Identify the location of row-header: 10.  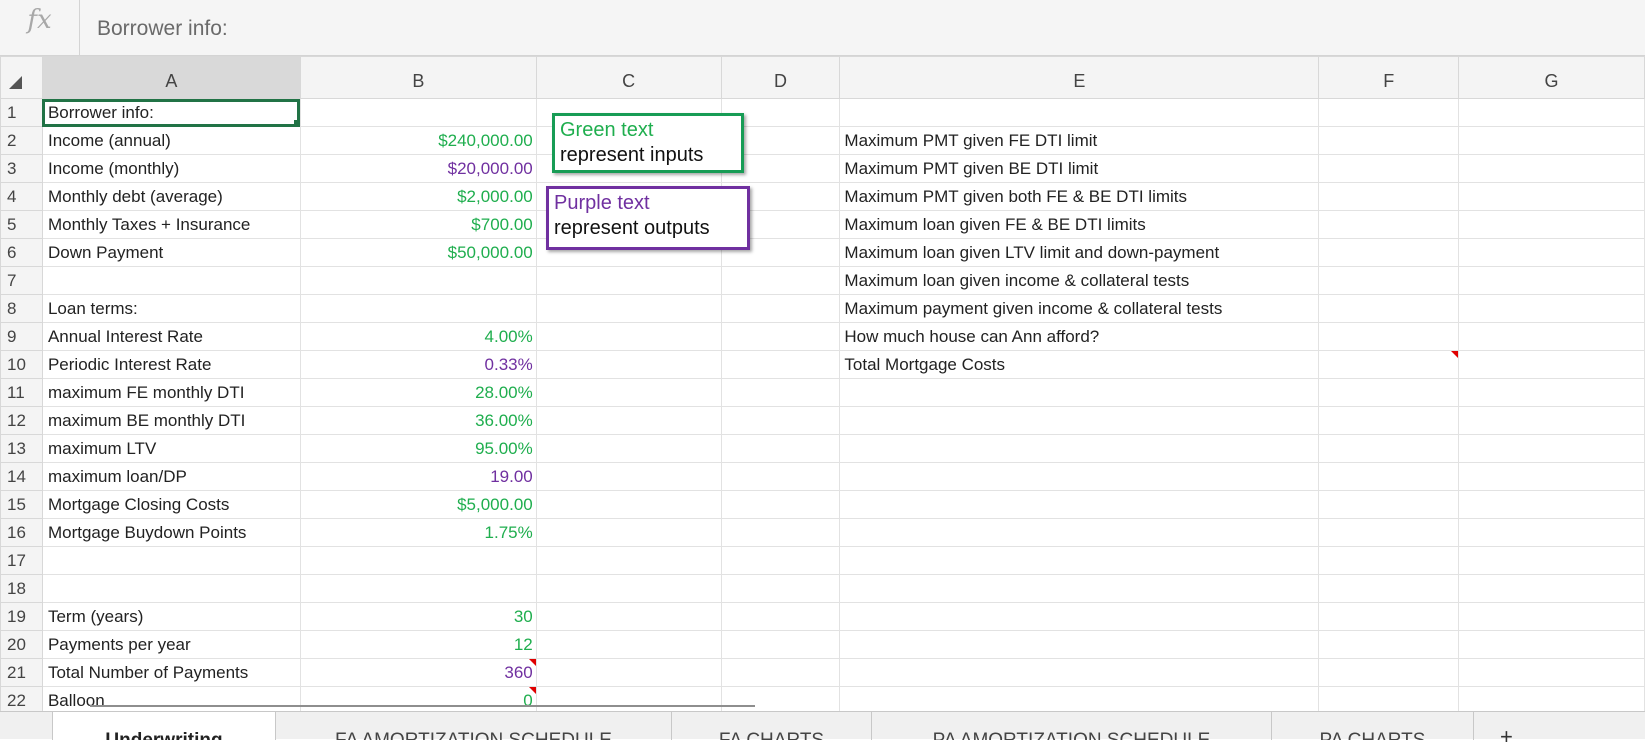
(21, 364).